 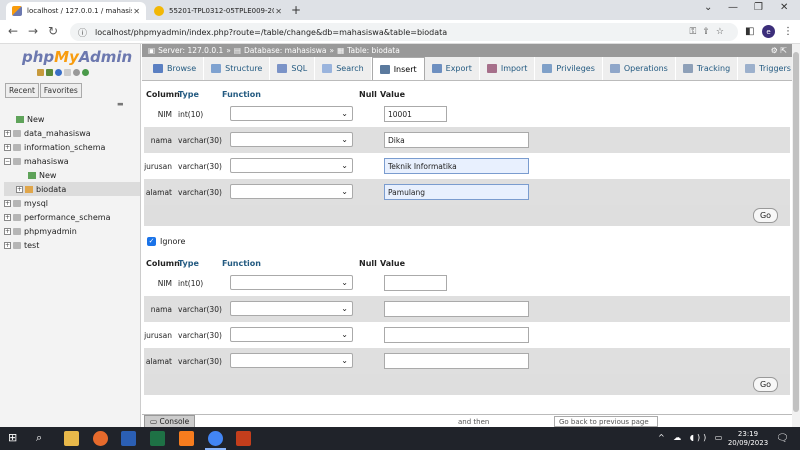 I want to click on tree-item-data-mahasiswa: + data_mahasiswa, so click(x=72, y=133).